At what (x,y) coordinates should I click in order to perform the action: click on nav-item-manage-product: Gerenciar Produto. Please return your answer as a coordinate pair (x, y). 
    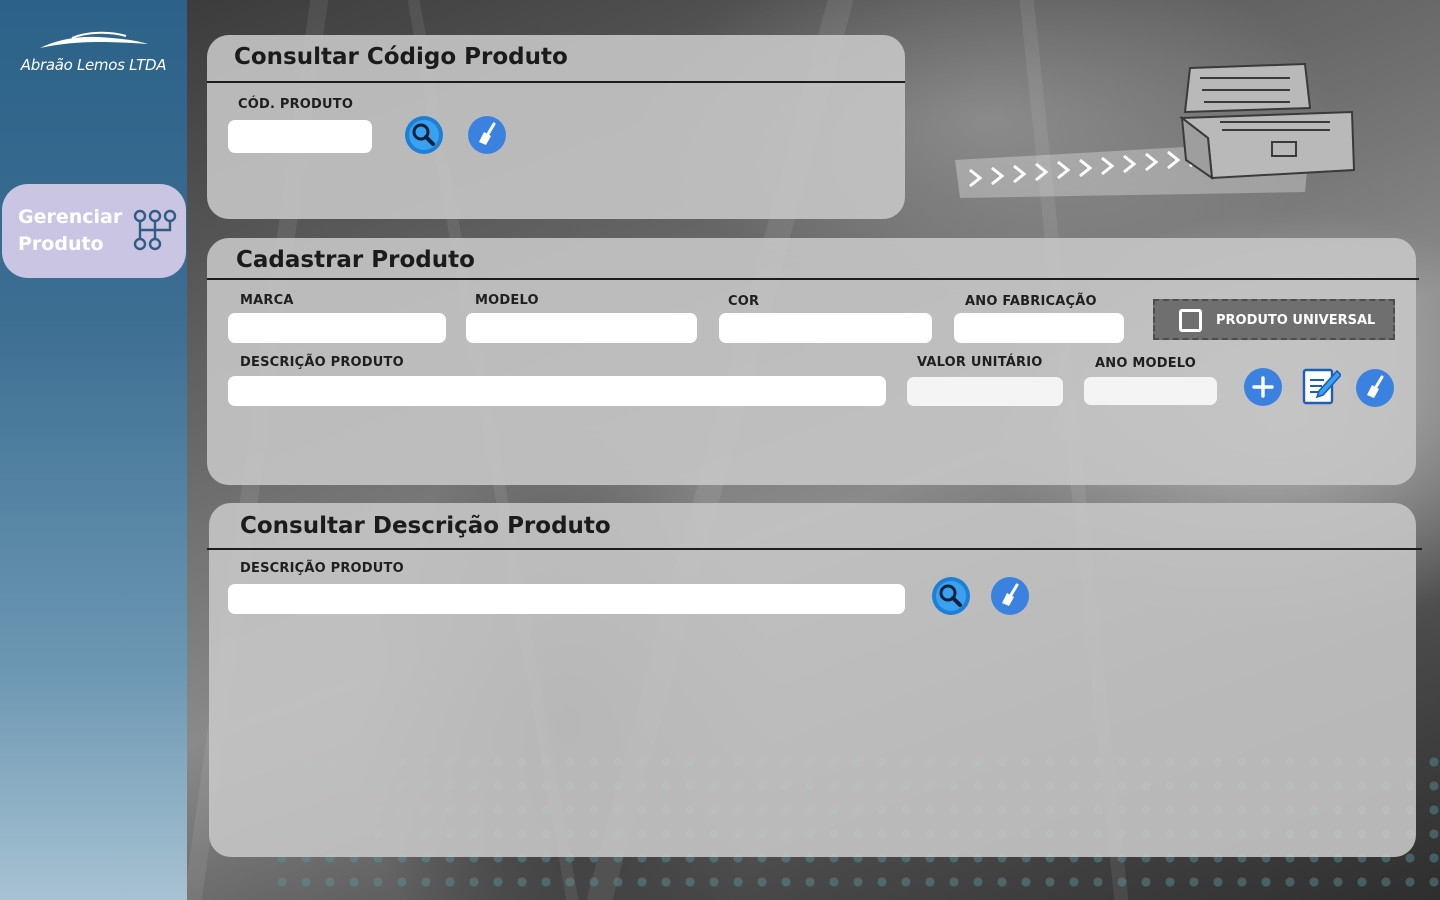
    Looking at the image, I should click on (94, 231).